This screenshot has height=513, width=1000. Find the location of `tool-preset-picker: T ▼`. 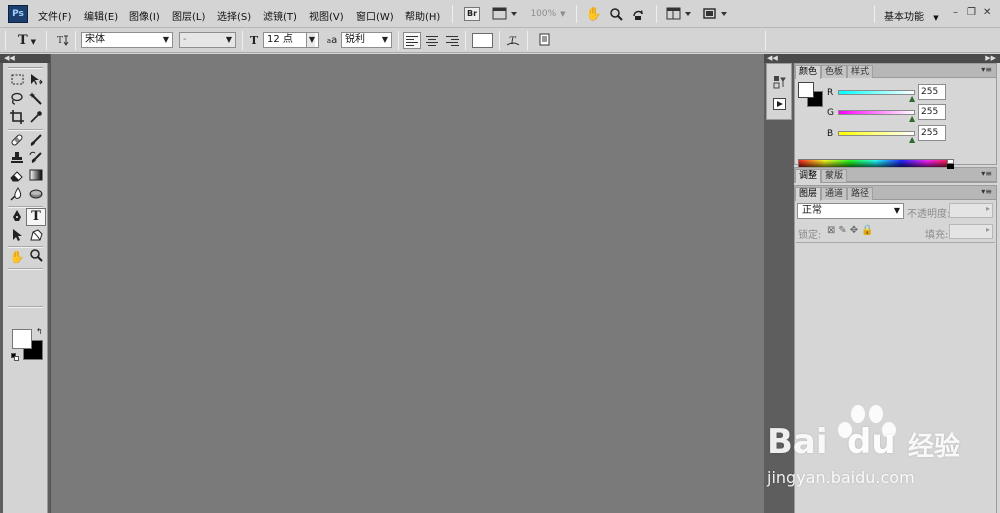

tool-preset-picker: T ▼ is located at coordinates (27, 41).